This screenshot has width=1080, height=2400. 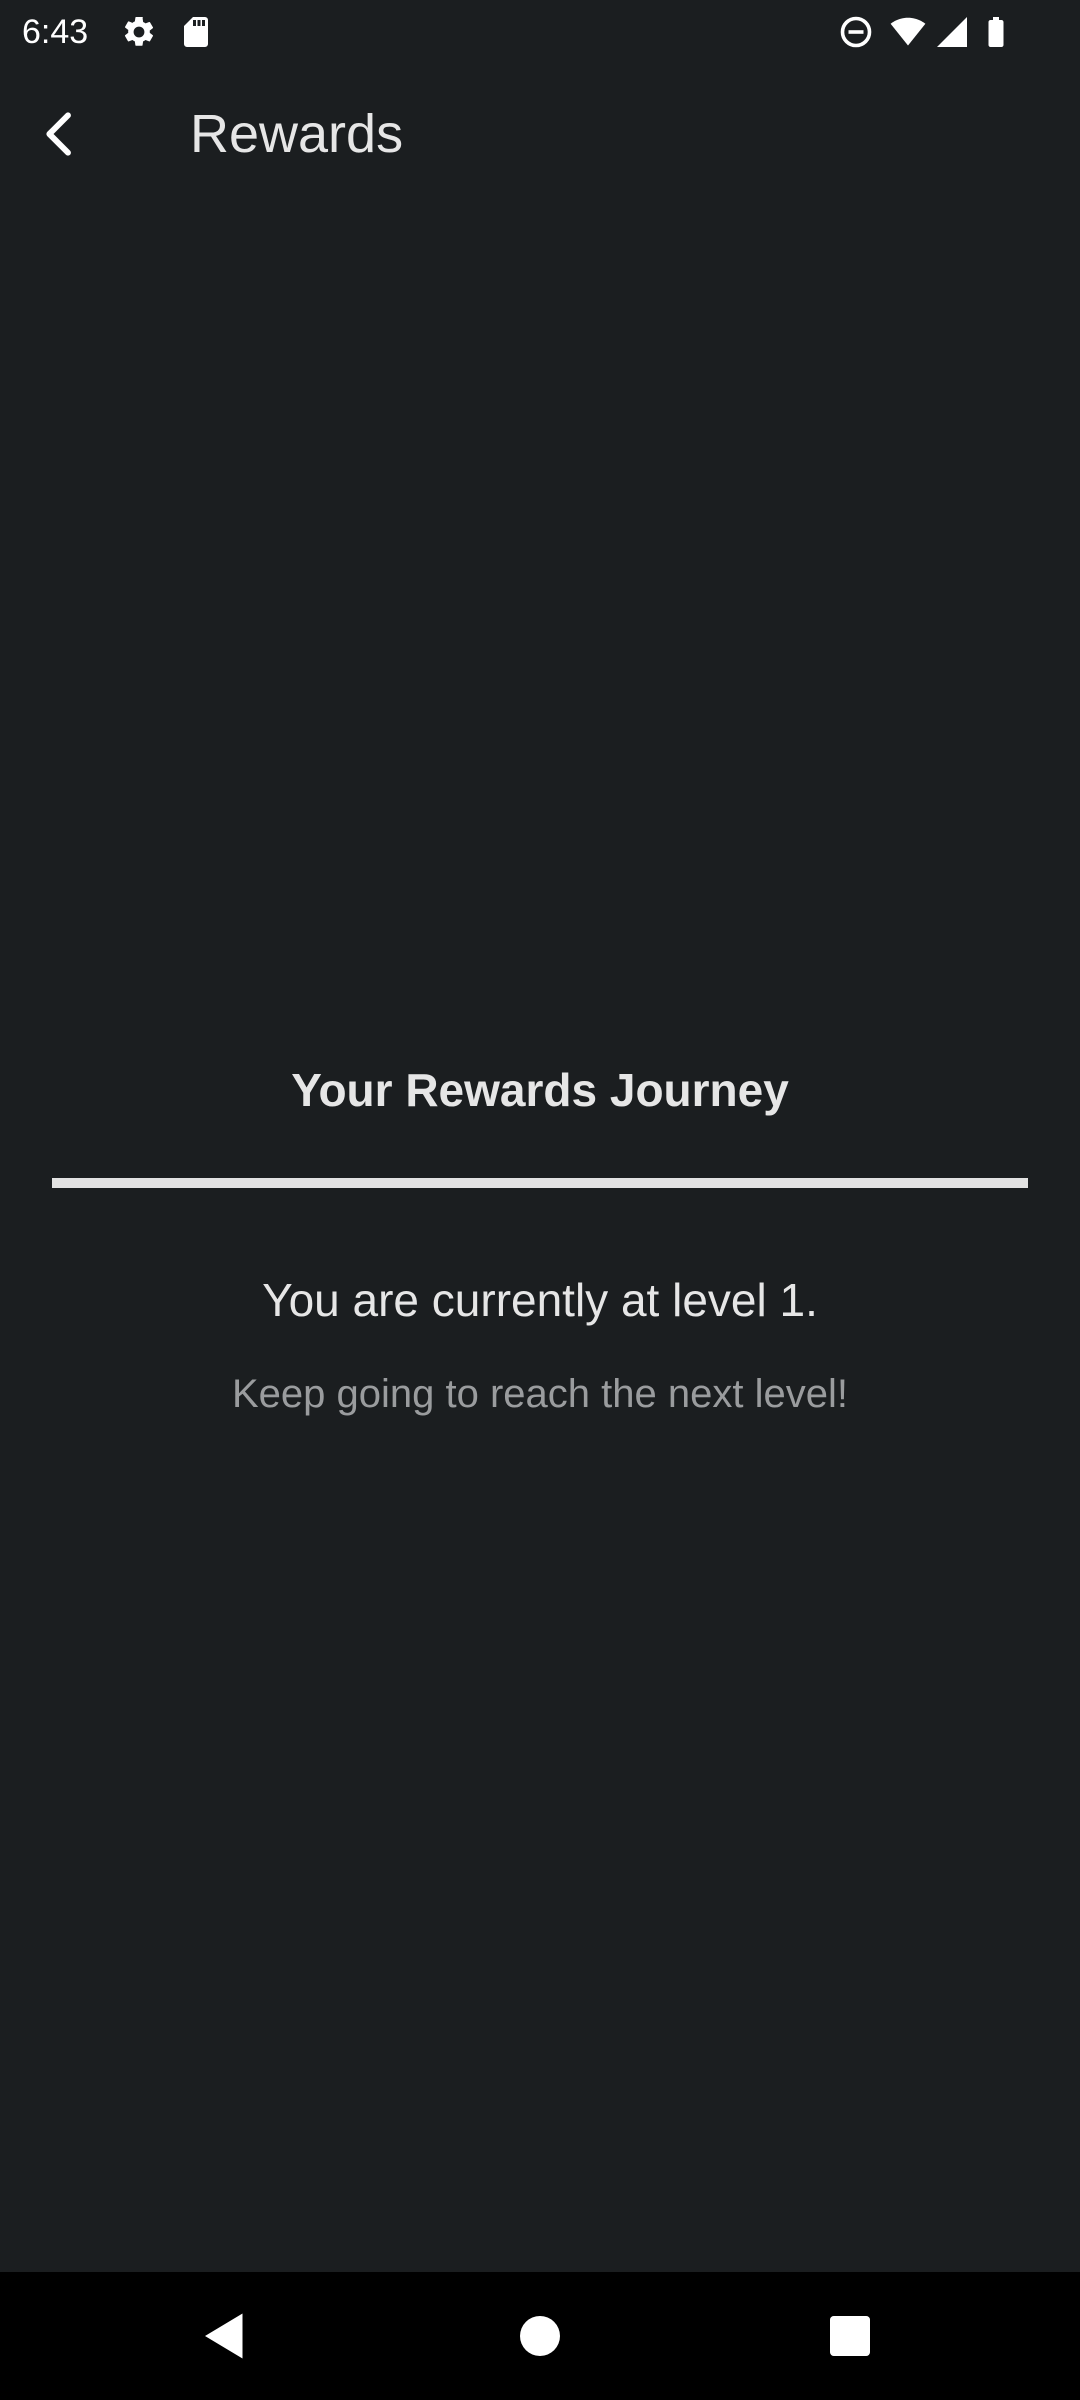 What do you see at coordinates (297, 134) in the screenshot?
I see `page-title: Rewards` at bounding box center [297, 134].